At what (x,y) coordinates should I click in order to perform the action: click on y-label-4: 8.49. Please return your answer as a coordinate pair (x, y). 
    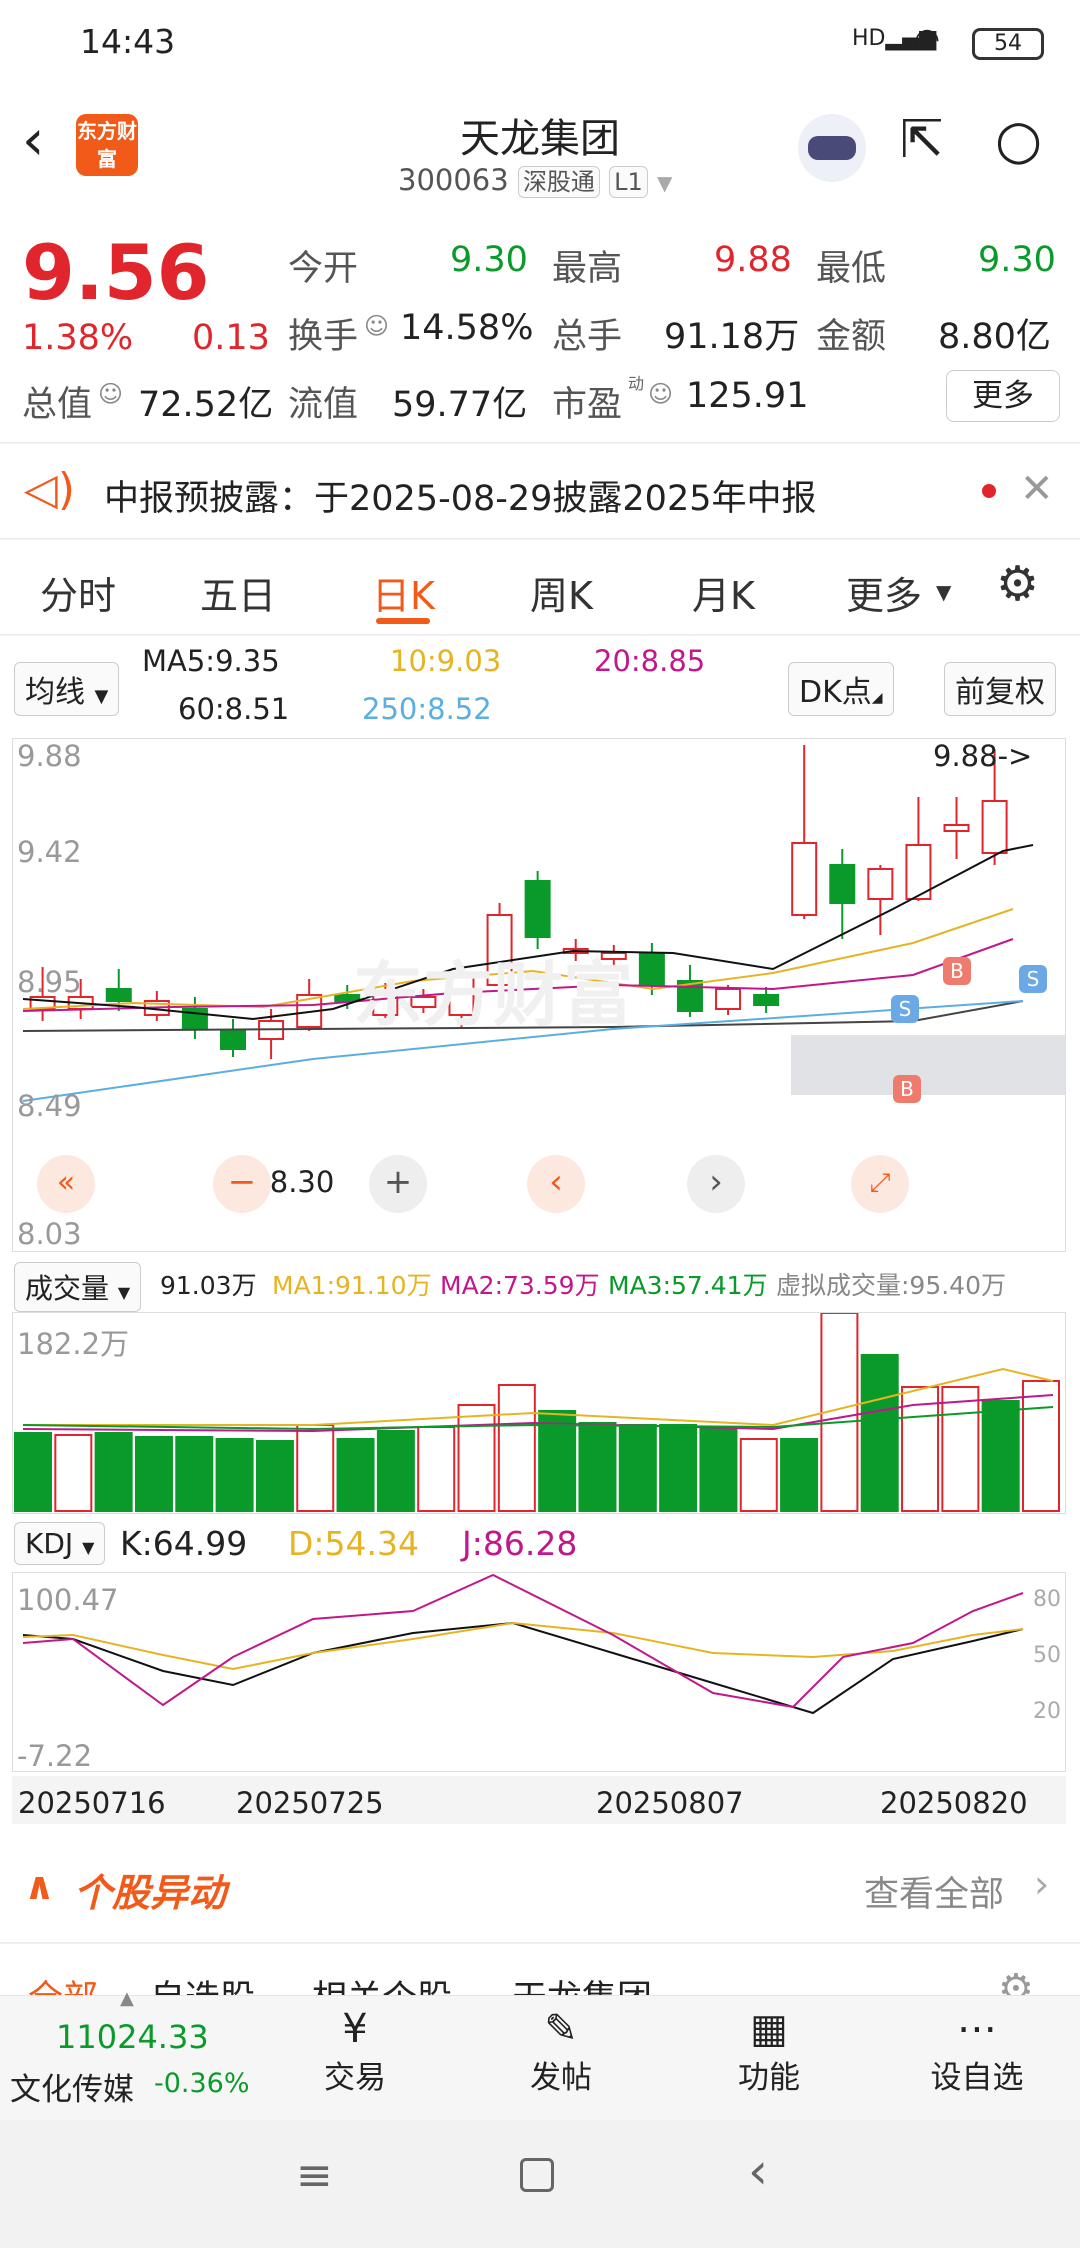
    Looking at the image, I should click on (49, 1106).